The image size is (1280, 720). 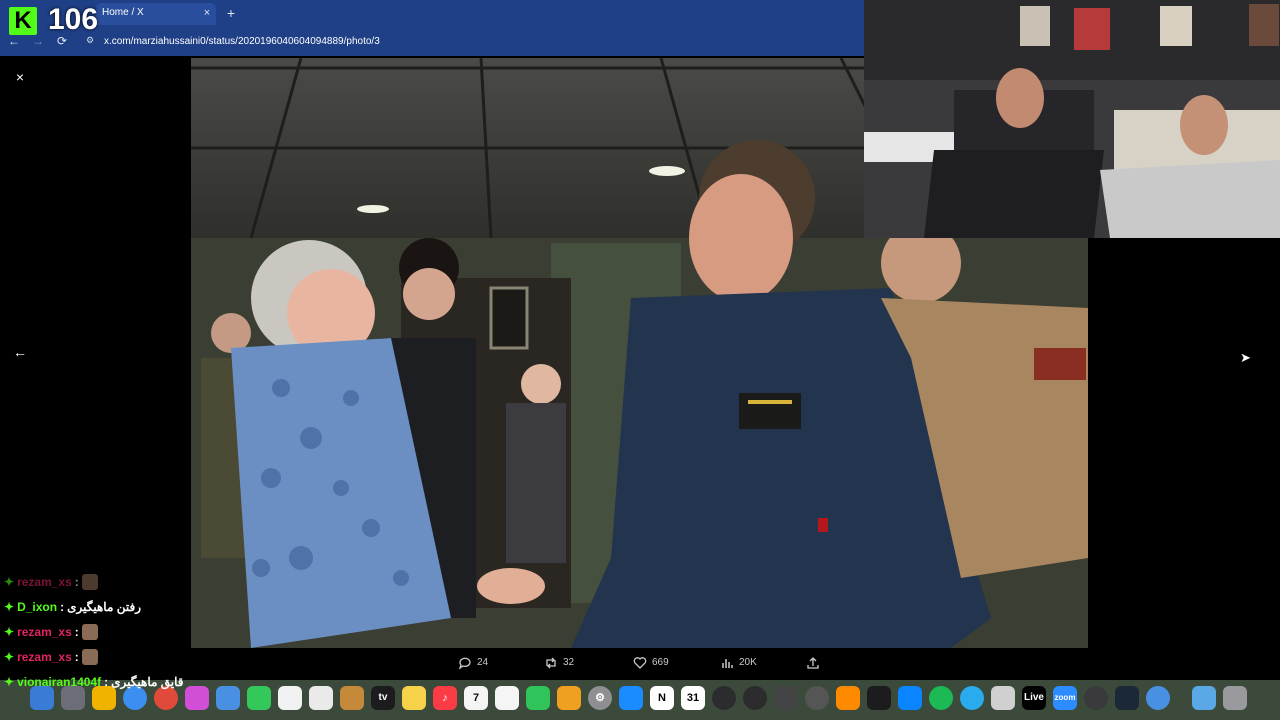 What do you see at coordinates (156, 14) in the screenshot?
I see `browser-tab: Home / X` at bounding box center [156, 14].